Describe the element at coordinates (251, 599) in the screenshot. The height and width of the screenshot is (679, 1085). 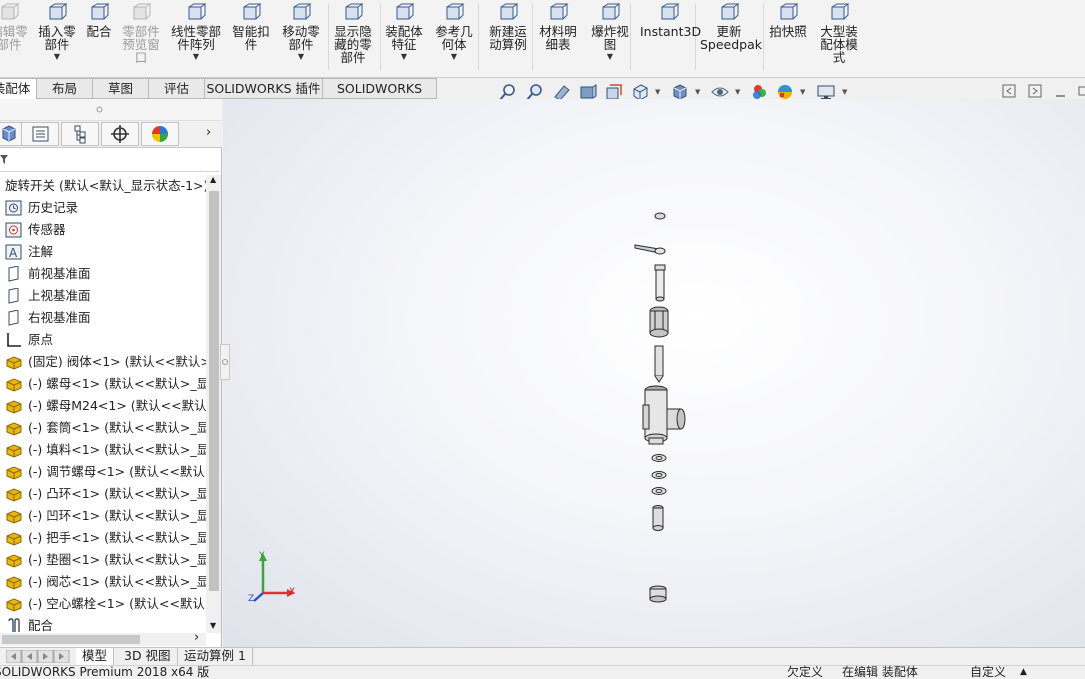
I see `triad-z-label: Z` at that location.